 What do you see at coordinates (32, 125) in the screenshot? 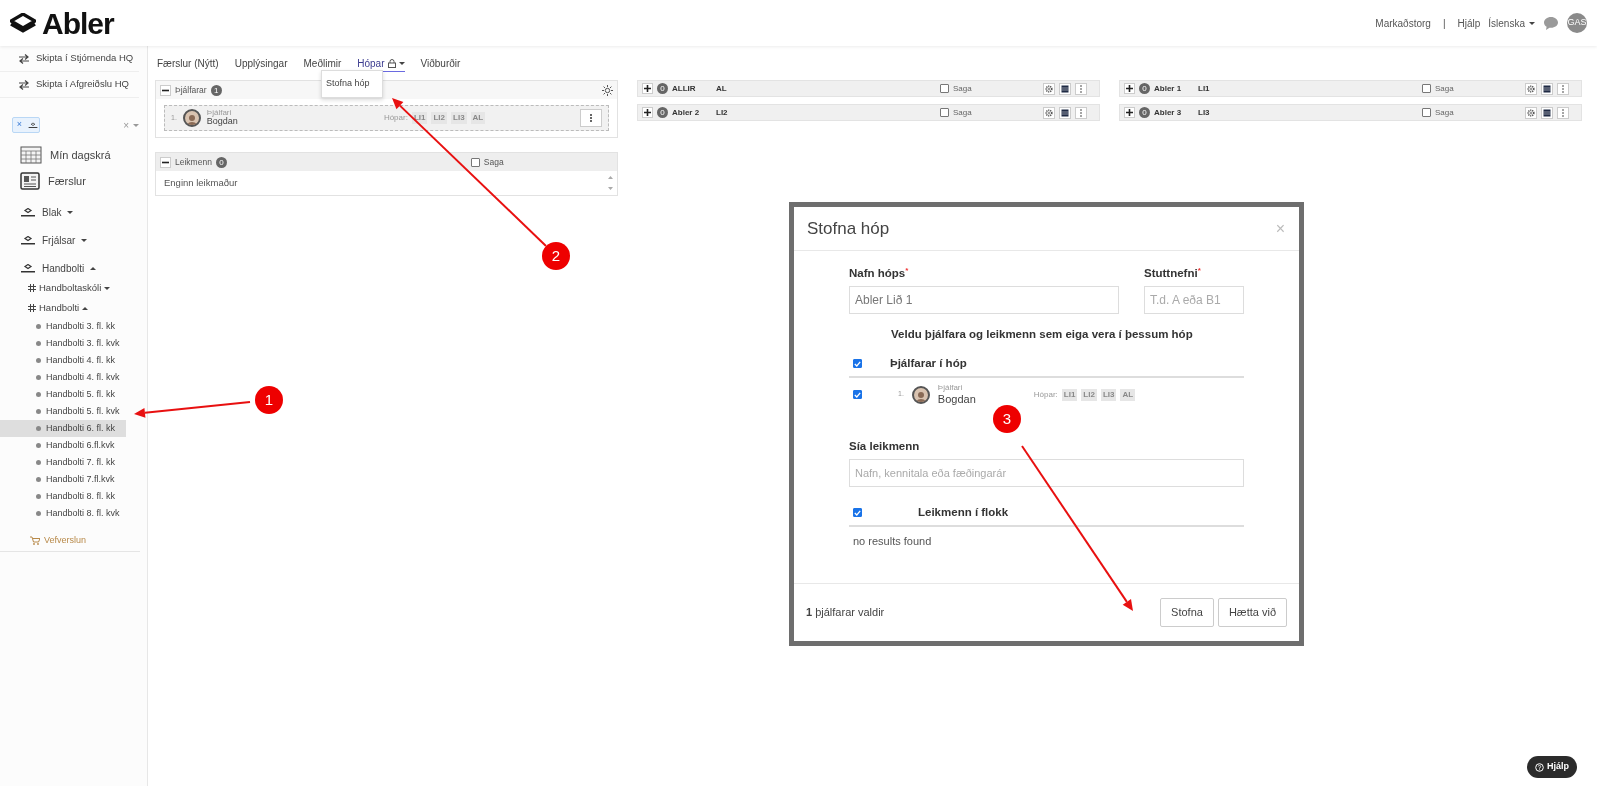
I see `chip-team-icon` at bounding box center [32, 125].